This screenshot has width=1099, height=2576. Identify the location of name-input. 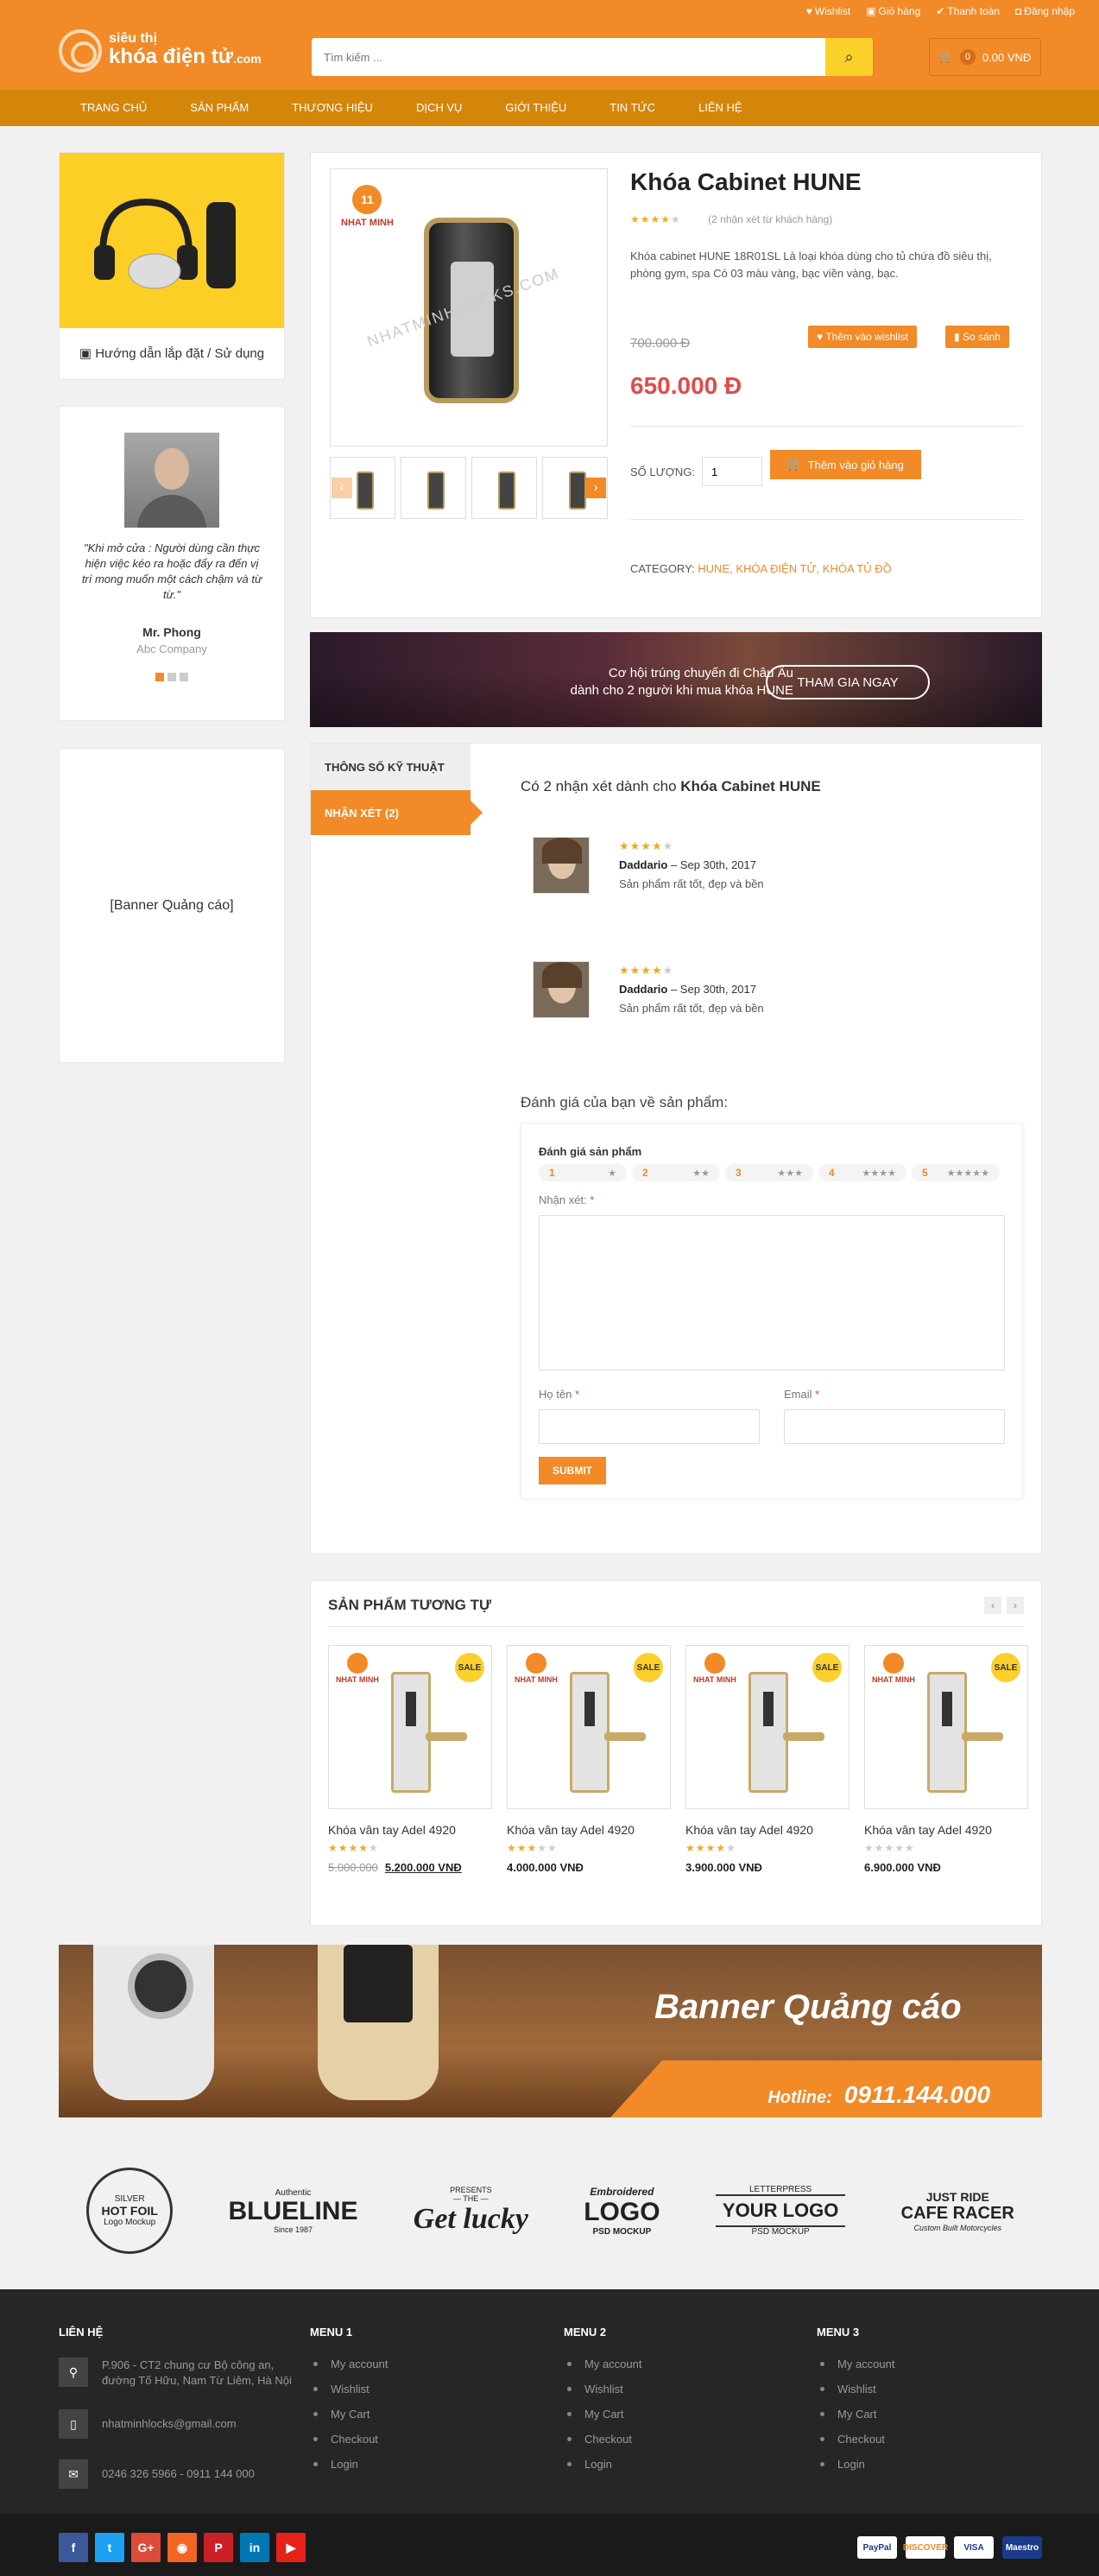
(649, 1426).